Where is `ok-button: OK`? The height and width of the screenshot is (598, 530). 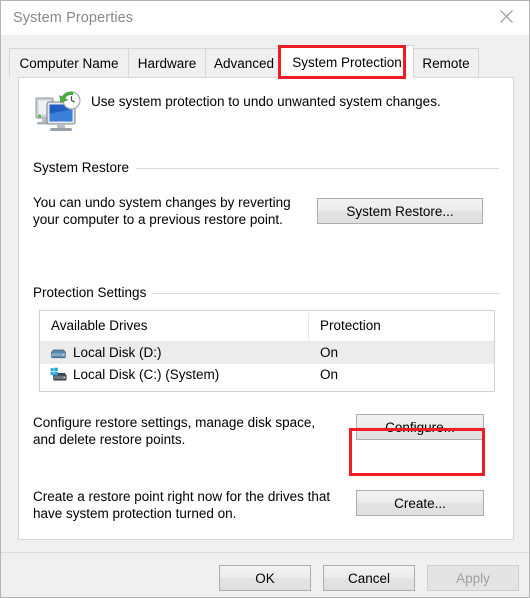 ok-button: OK is located at coordinates (265, 578).